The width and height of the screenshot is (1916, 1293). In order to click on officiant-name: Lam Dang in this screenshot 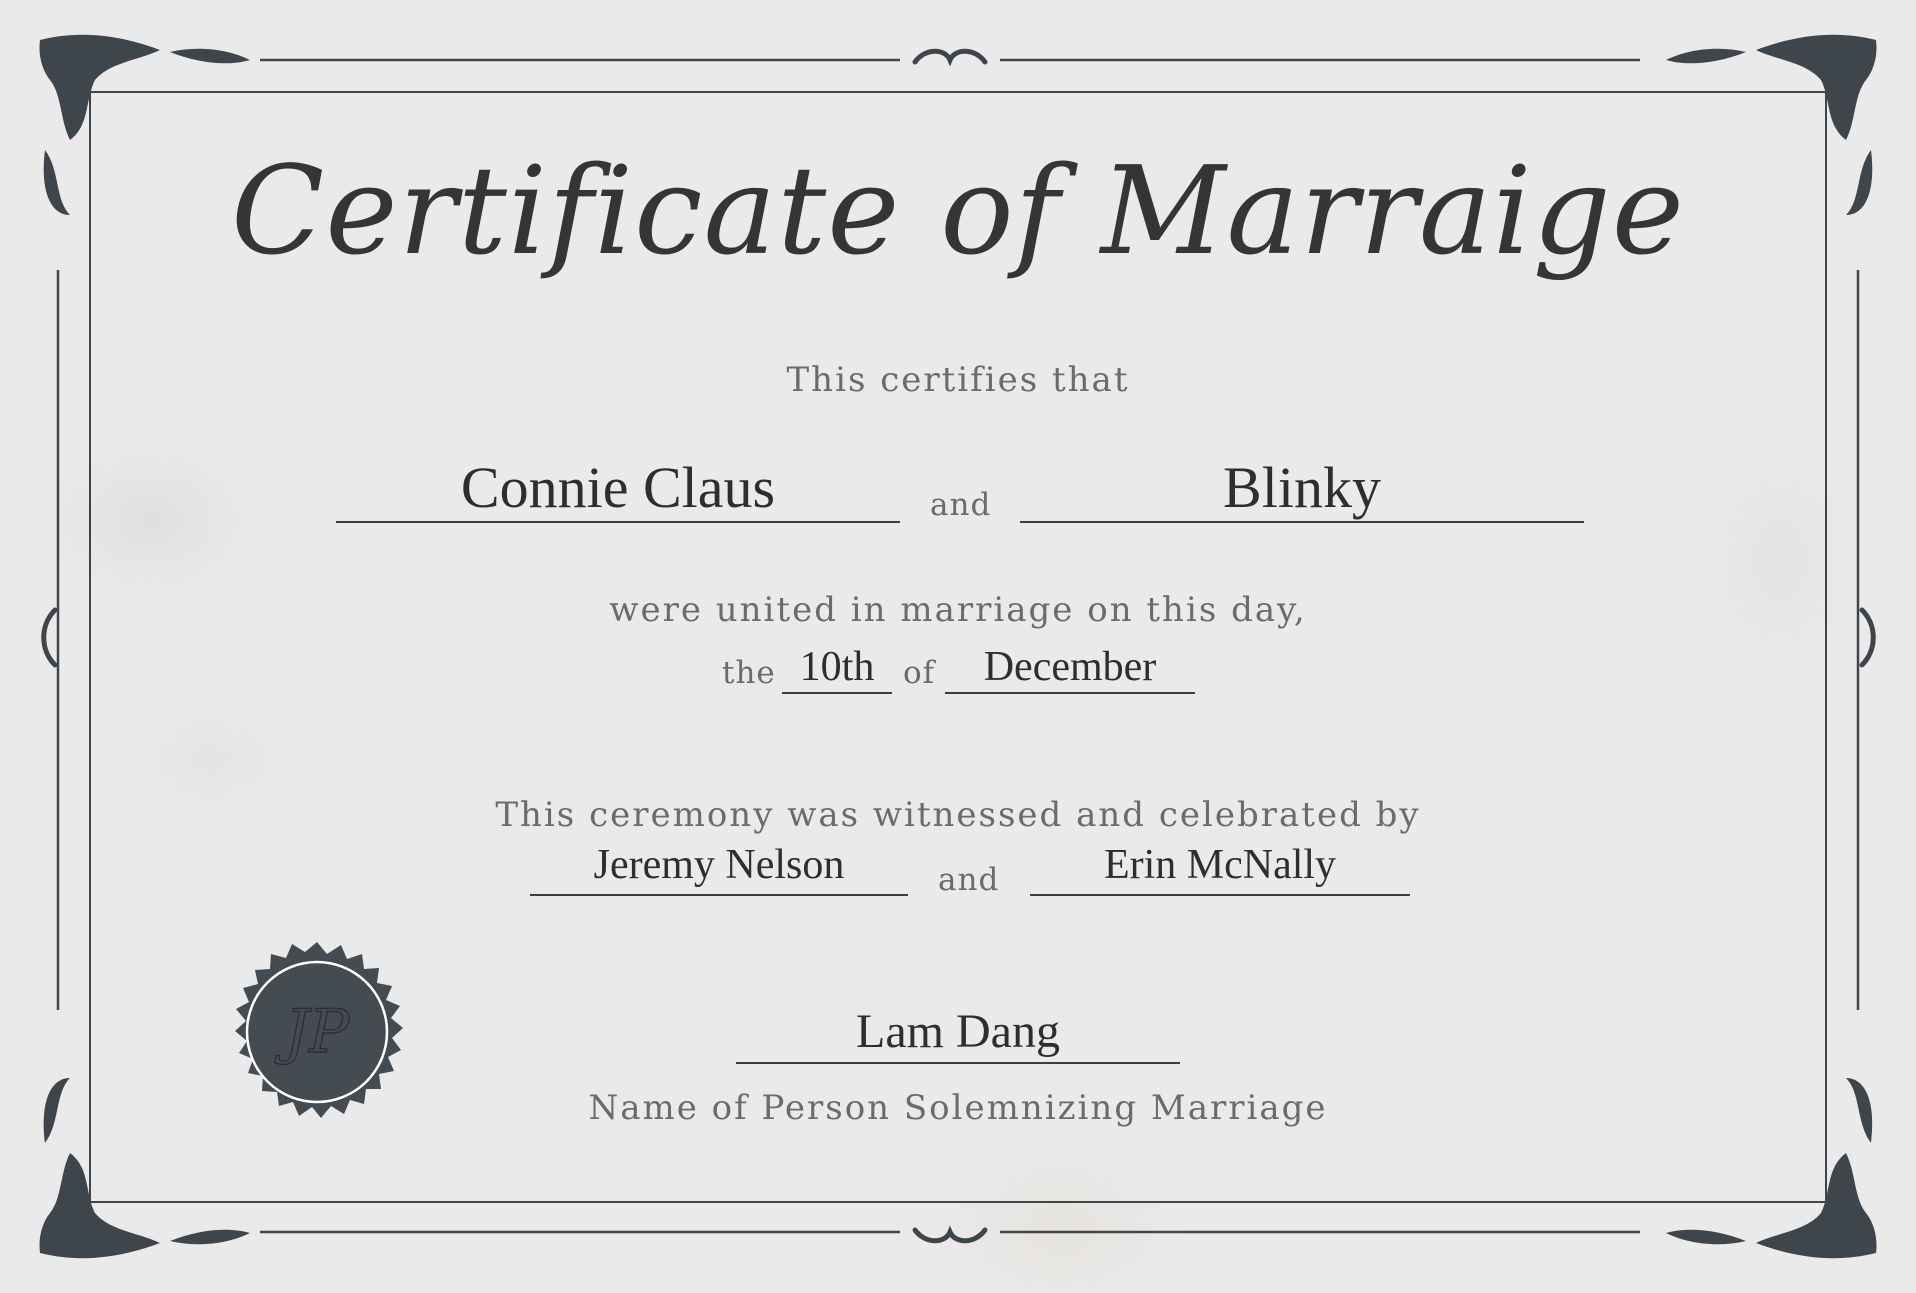, I will do `click(958, 1036)`.